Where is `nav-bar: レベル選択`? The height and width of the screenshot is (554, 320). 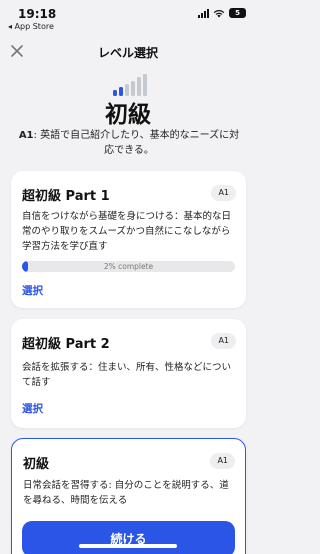 nav-bar: レベル選択 is located at coordinates (128, 53).